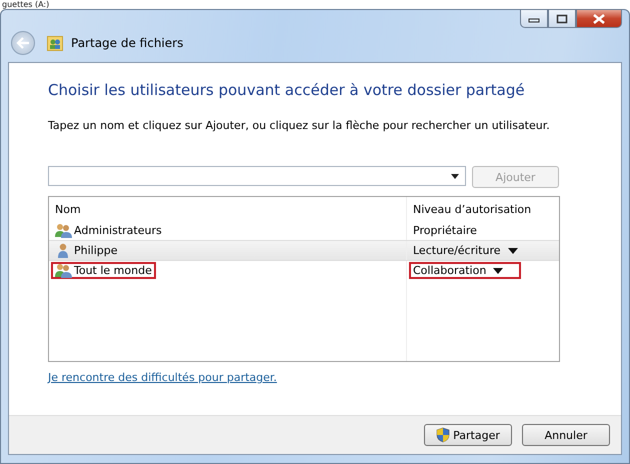  I want to click on share-button: Partager, so click(468, 435).